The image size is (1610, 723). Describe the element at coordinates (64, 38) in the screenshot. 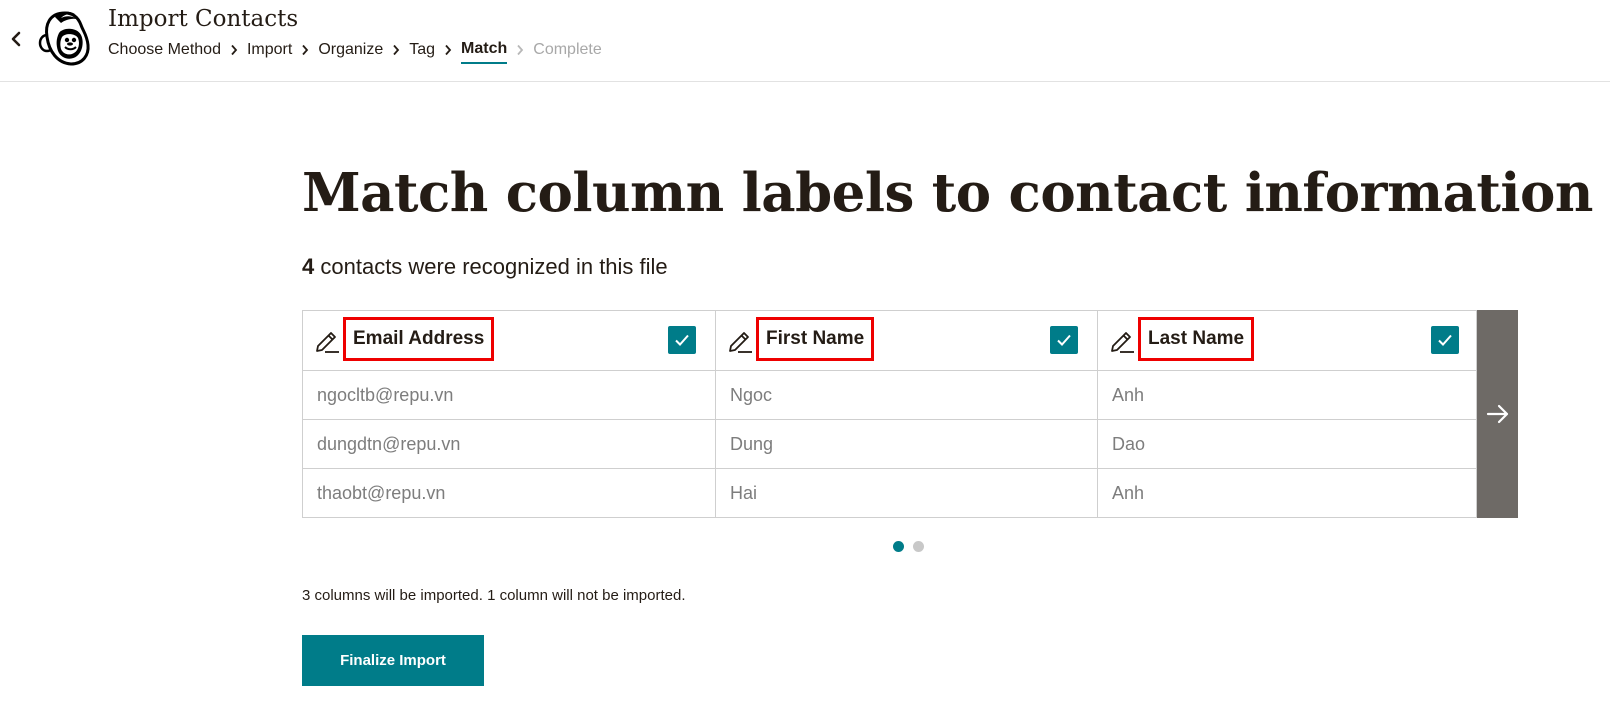

I see `mailchimp-logo` at that location.